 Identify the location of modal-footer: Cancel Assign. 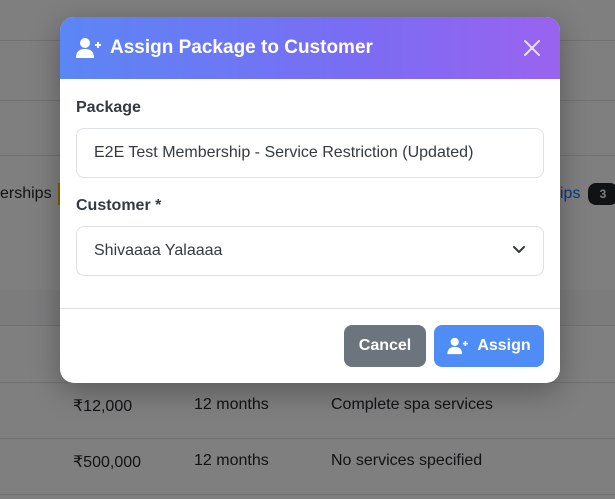
(310, 345).